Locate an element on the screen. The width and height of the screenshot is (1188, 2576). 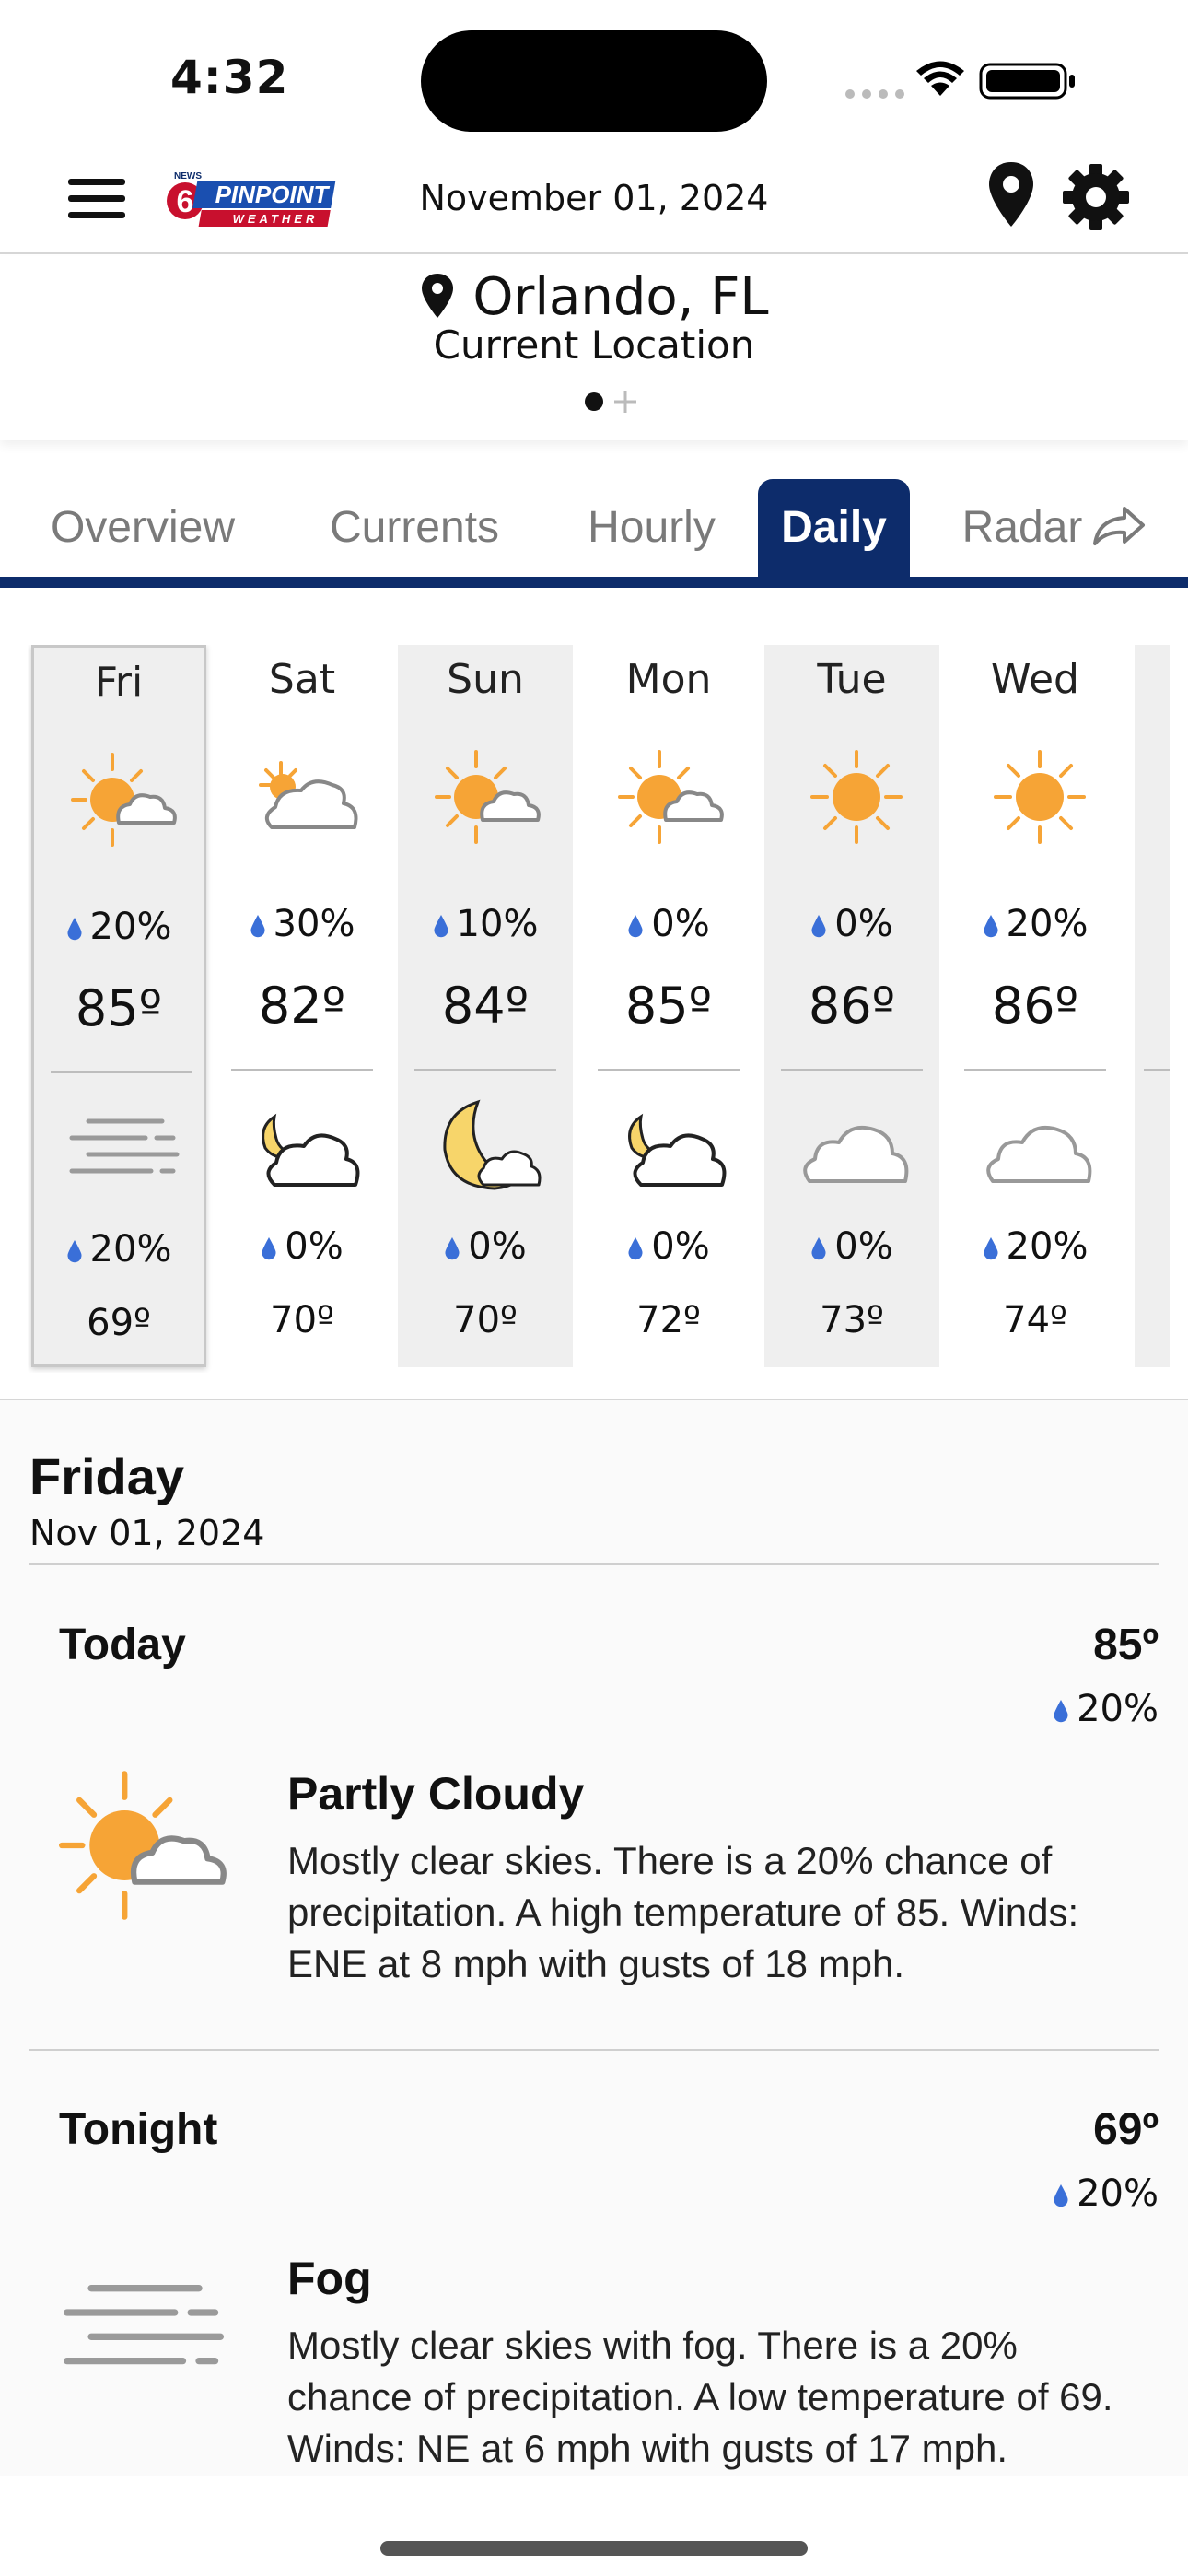
day-precip: 10% is located at coordinates (485, 924).